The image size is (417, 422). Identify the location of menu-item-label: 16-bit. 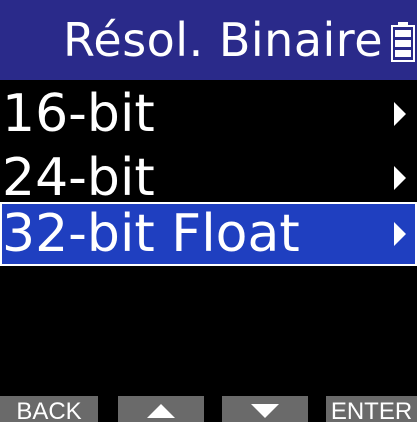
(78, 114).